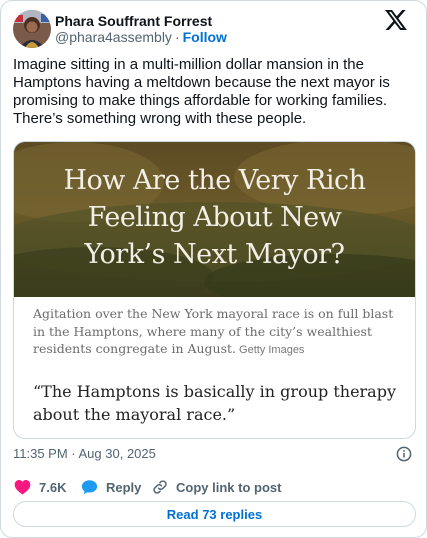 The image size is (427, 538). Describe the element at coordinates (396, 20) in the screenshot. I see `x-logo-icon` at that location.